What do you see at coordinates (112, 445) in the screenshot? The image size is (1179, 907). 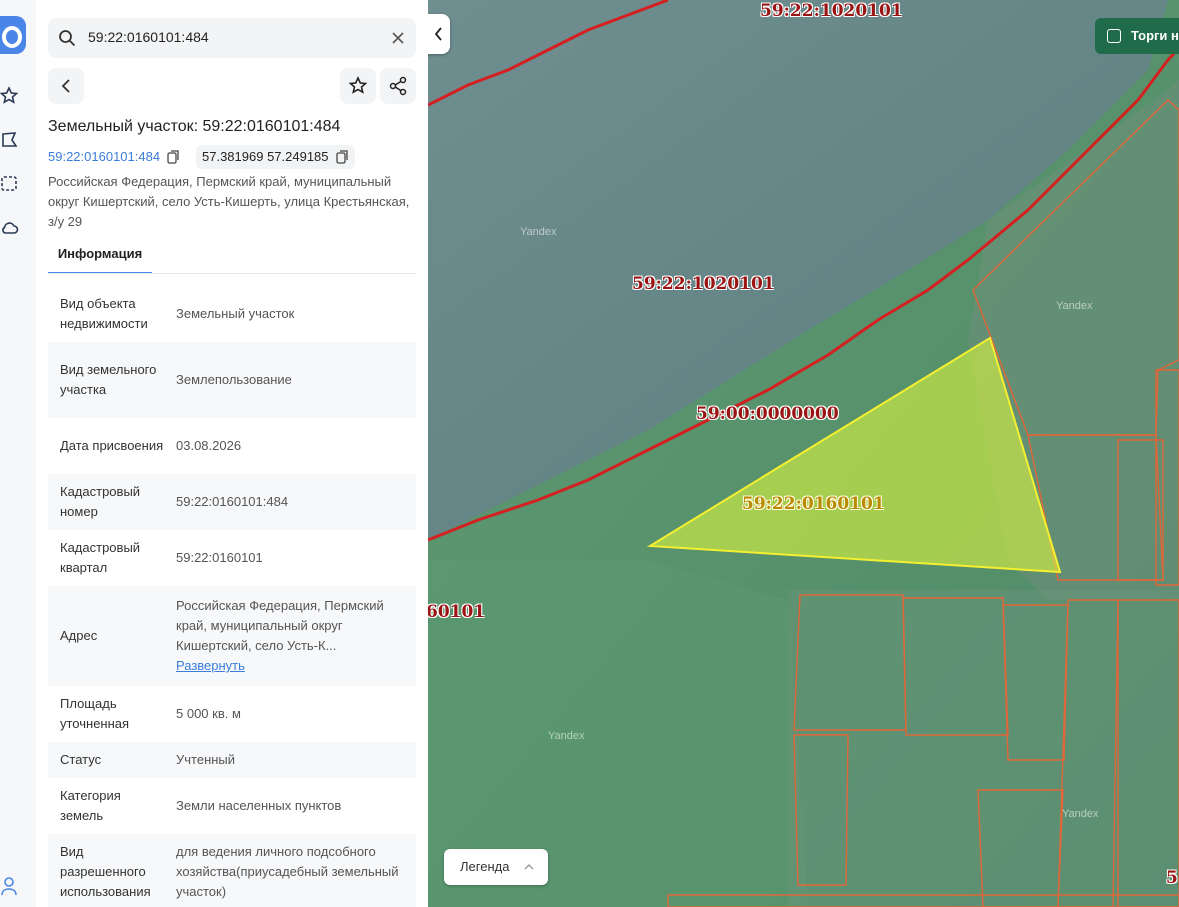 I see `info-key: Дата присвоения` at bounding box center [112, 445].